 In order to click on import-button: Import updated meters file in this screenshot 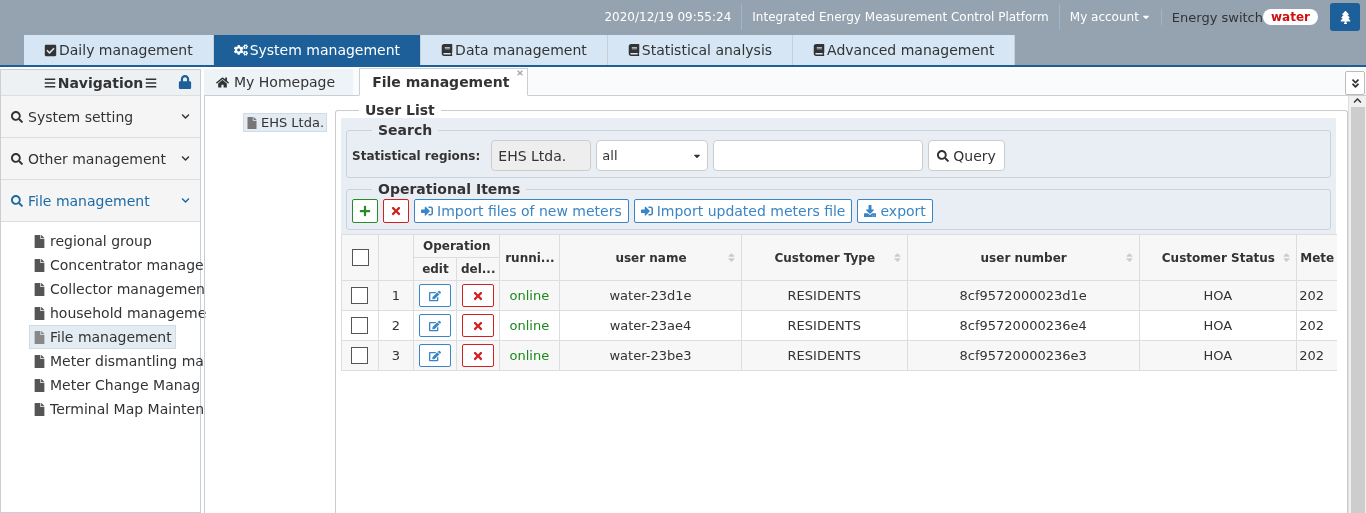, I will do `click(743, 211)`.